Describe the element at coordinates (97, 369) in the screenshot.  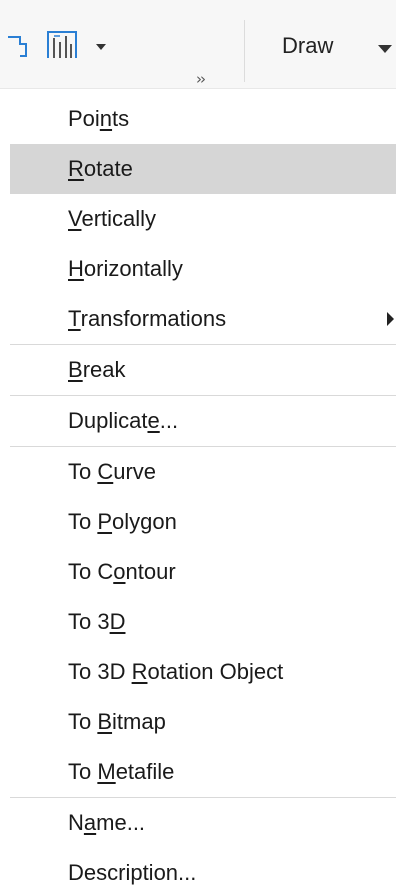
I see `menu-item-label: Break` at that location.